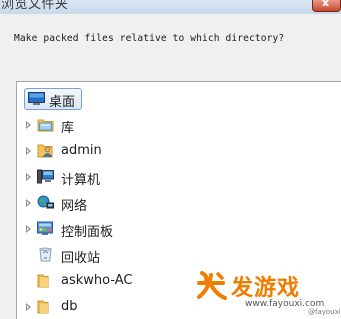 Image resolution: width=341 pixels, height=319 pixels. Describe the element at coordinates (81, 180) in the screenshot. I see `tree-item-label: 计算机` at that location.